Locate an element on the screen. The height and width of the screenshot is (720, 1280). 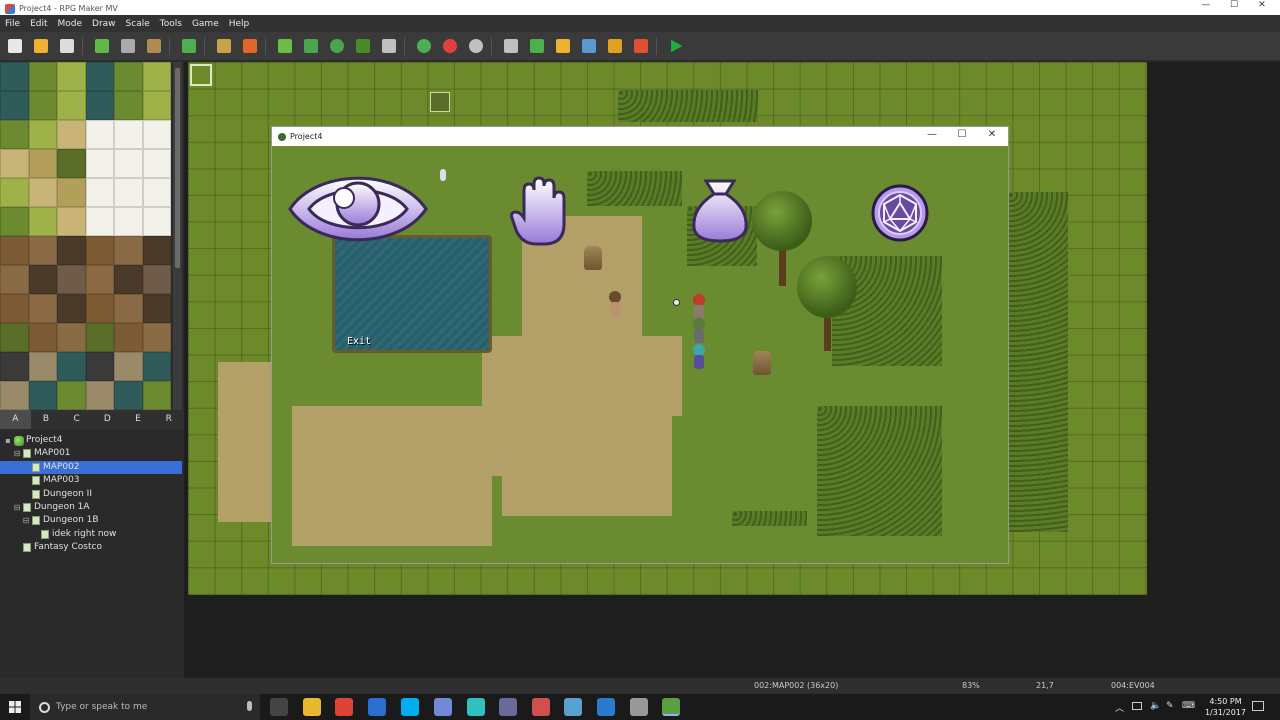
tree-expander: ▪ is located at coordinates (8, 440).